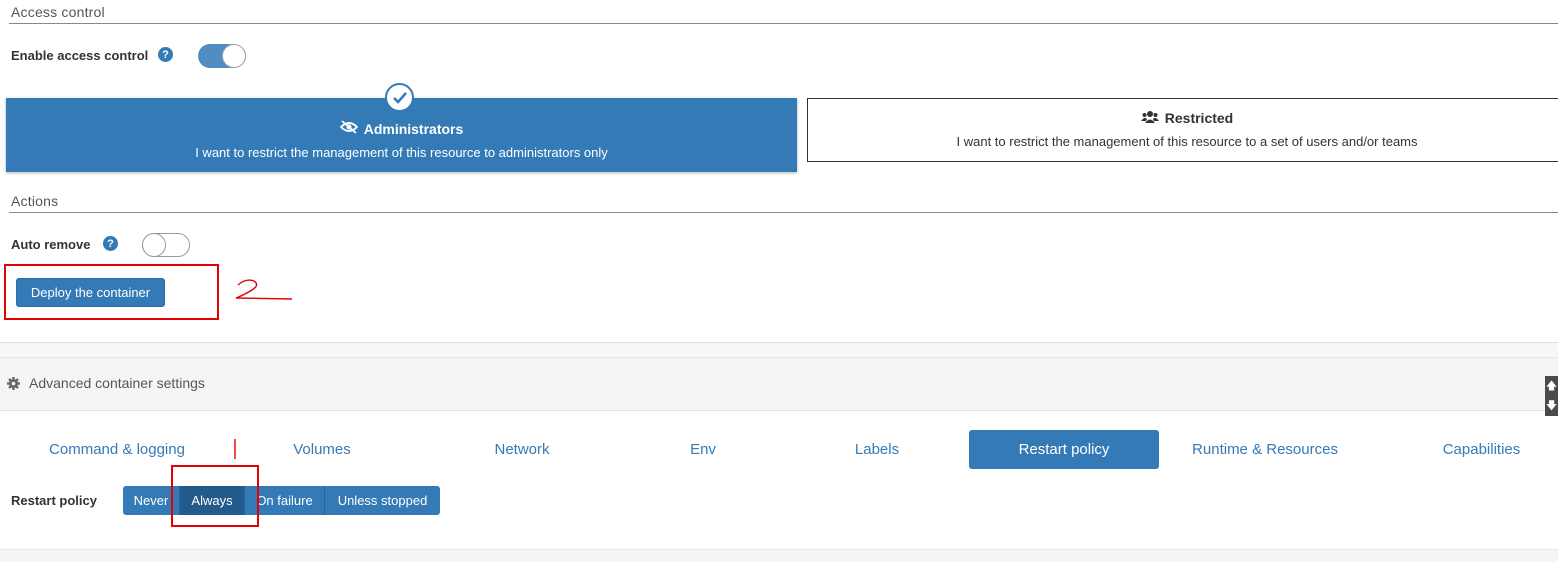  What do you see at coordinates (1481, 449) in the screenshot?
I see `tab-capabilities: Capabilities` at bounding box center [1481, 449].